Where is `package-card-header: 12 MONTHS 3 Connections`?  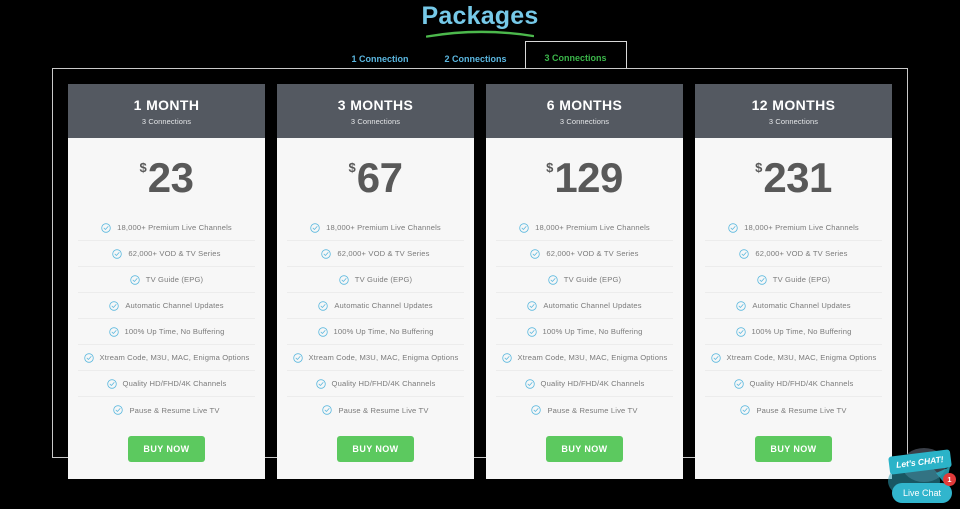
package-card-header: 12 MONTHS 3 Connections is located at coordinates (793, 111).